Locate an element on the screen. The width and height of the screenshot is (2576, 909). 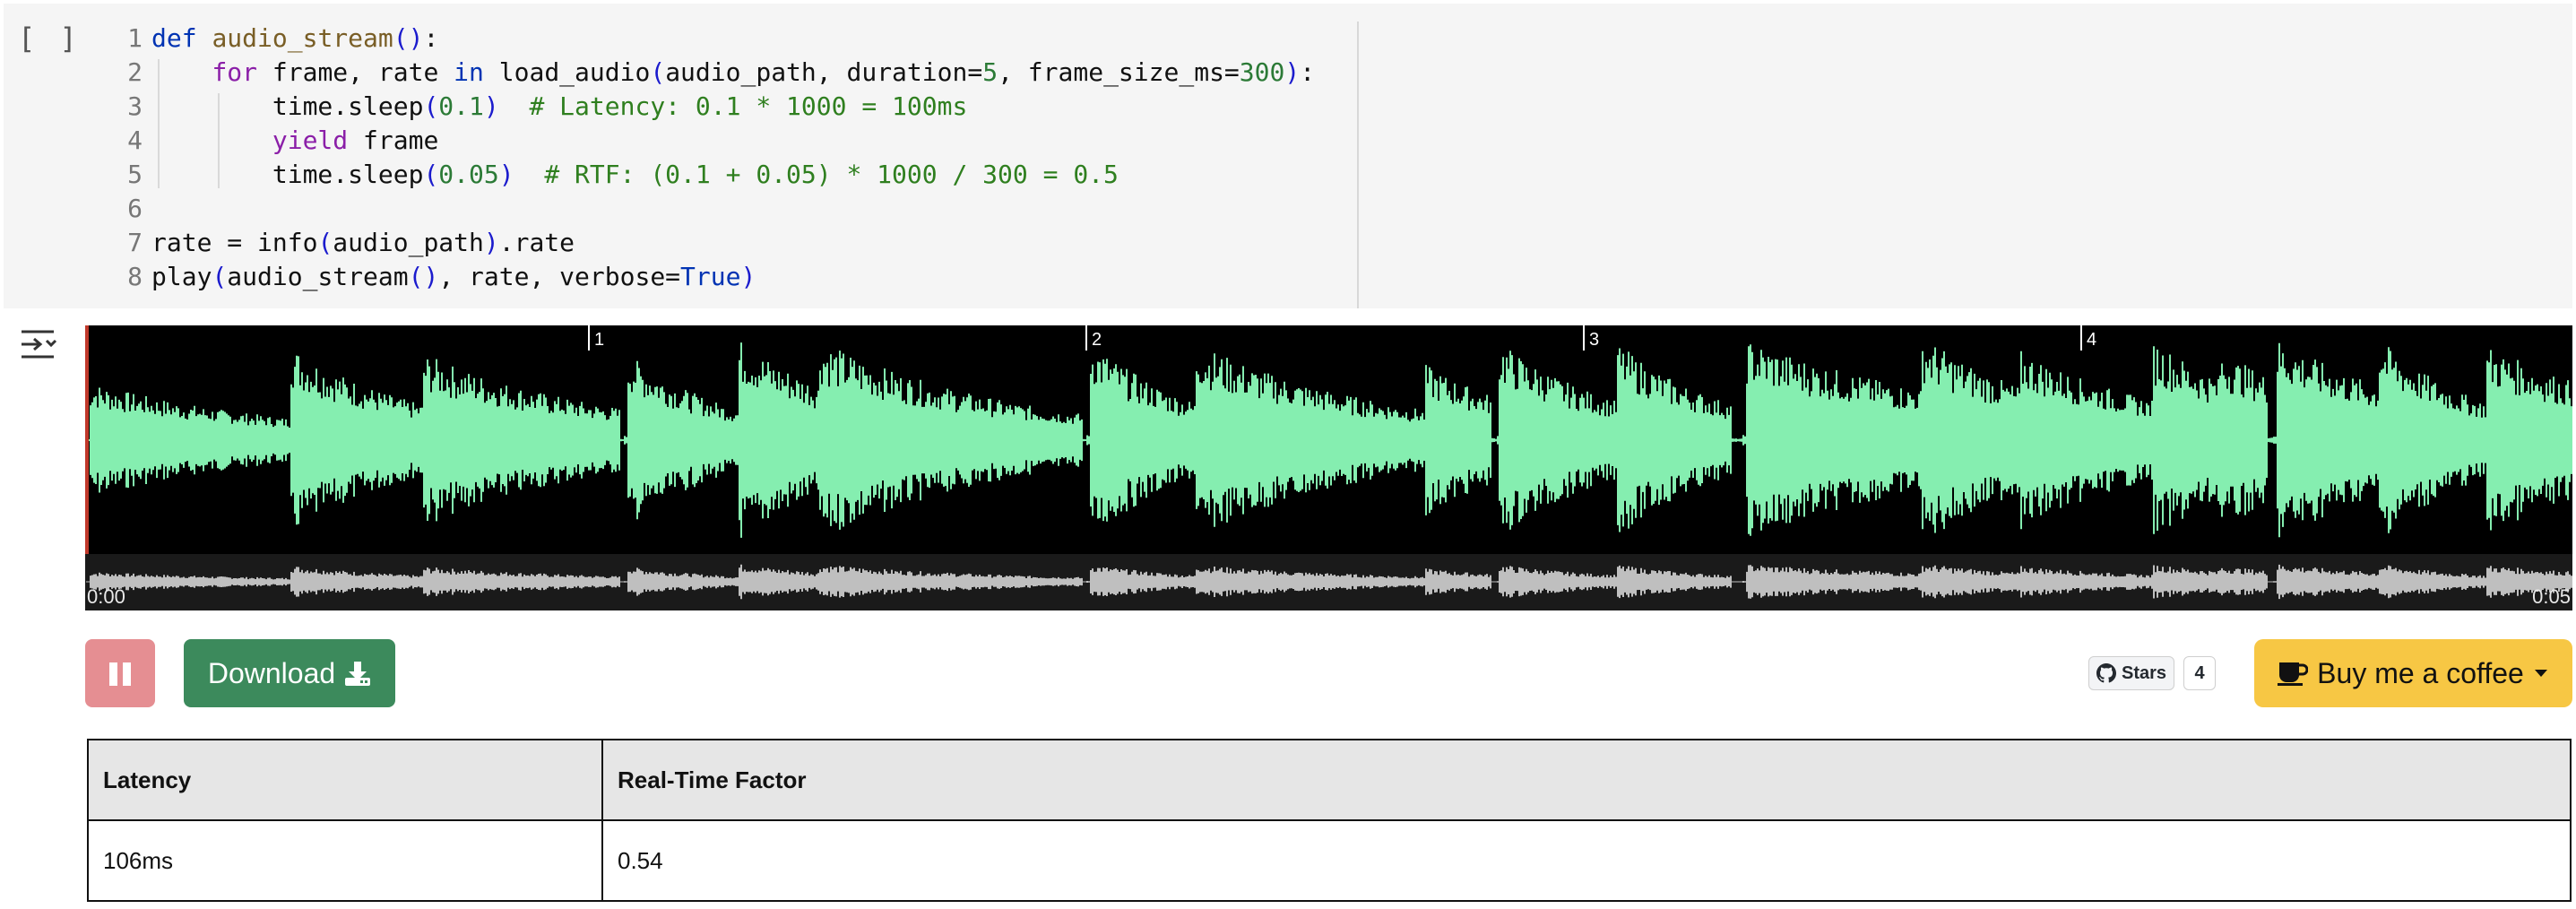
output-toggle-icon is located at coordinates (39, 344).